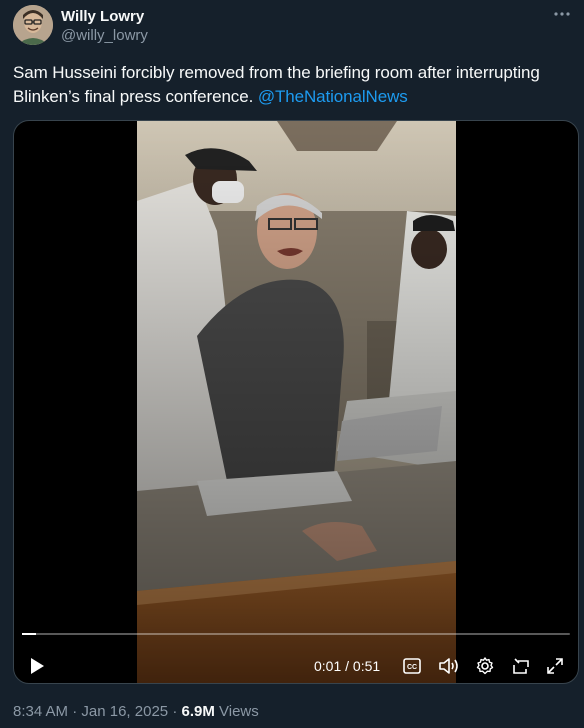  Describe the element at coordinates (333, 96) in the screenshot. I see `mention-link: @TheNationalNews` at that location.